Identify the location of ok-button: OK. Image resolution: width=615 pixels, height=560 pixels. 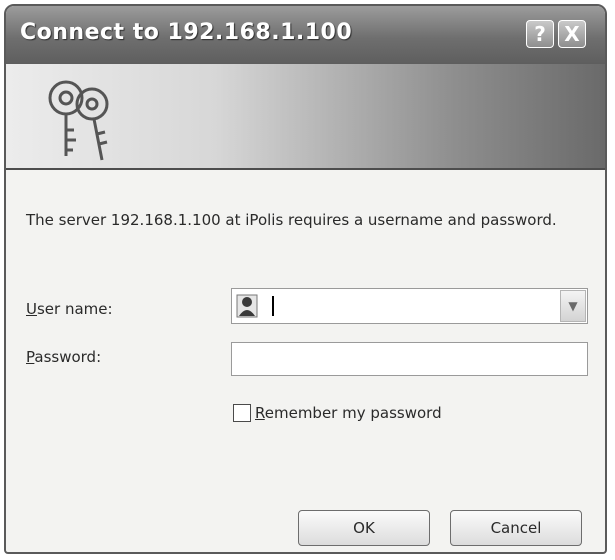
(364, 528).